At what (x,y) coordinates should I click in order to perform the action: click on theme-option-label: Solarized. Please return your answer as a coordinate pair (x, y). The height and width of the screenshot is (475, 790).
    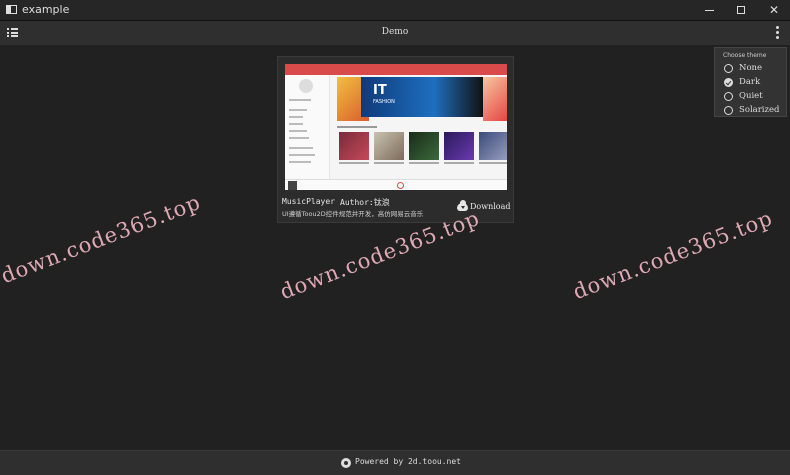
    Looking at the image, I should click on (759, 110).